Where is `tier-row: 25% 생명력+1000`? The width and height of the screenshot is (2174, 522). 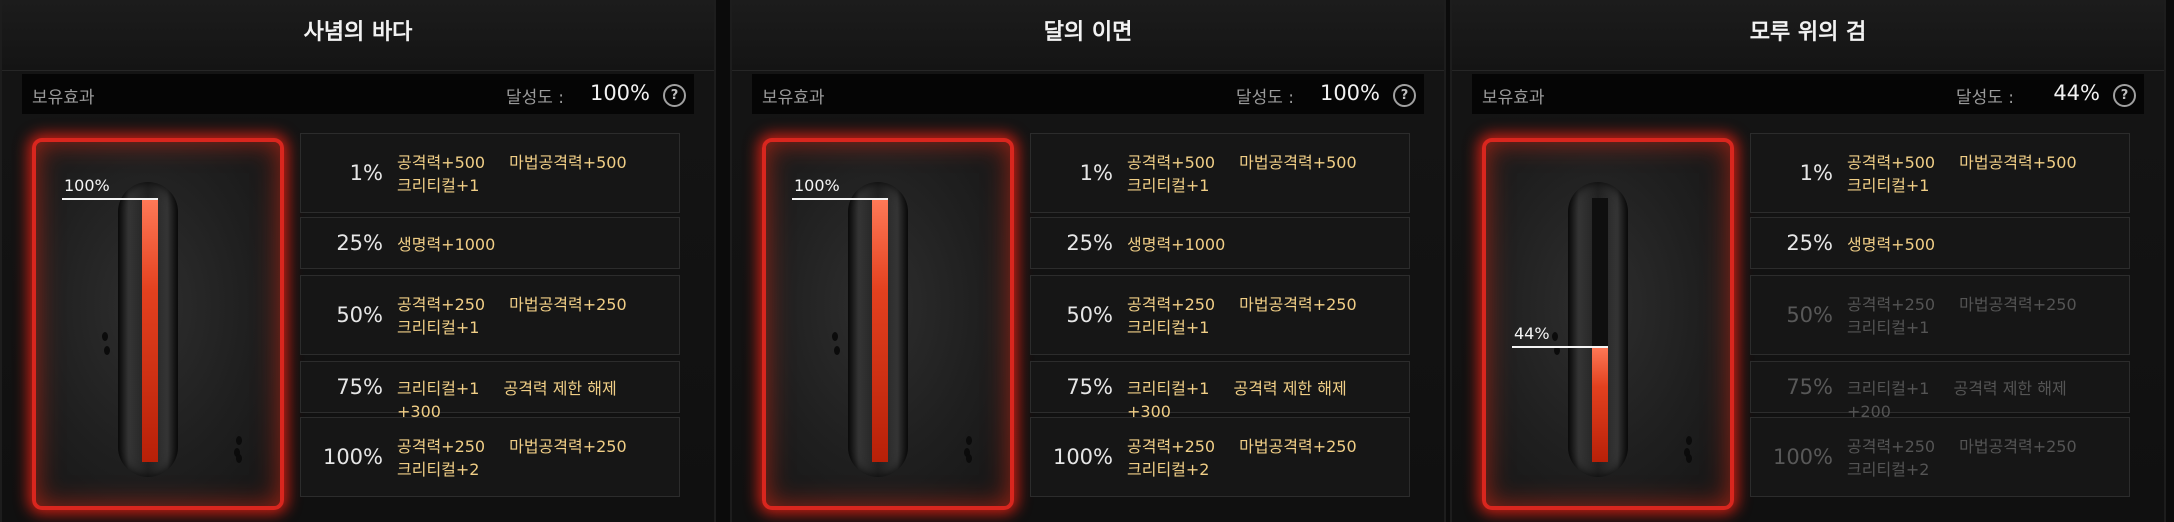
tier-row: 25% 생명력+1000 is located at coordinates (1220, 243).